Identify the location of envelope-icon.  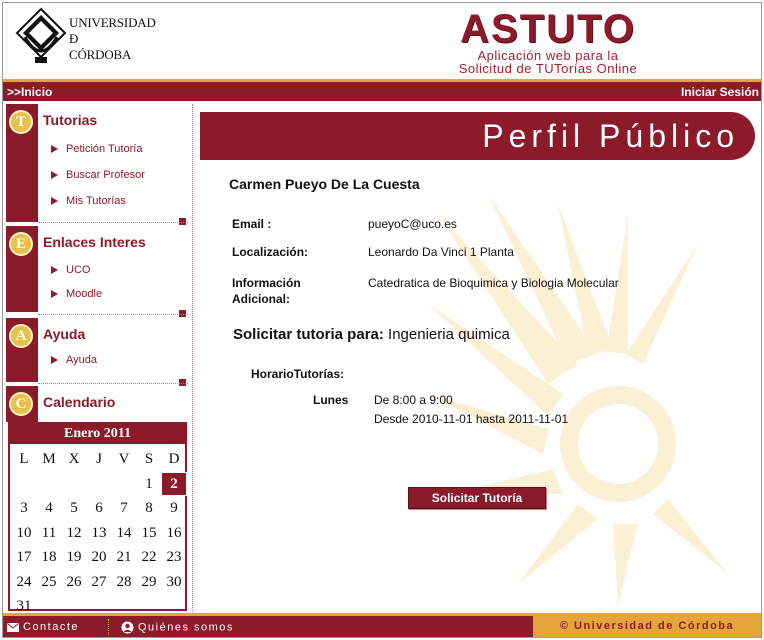
(13, 627).